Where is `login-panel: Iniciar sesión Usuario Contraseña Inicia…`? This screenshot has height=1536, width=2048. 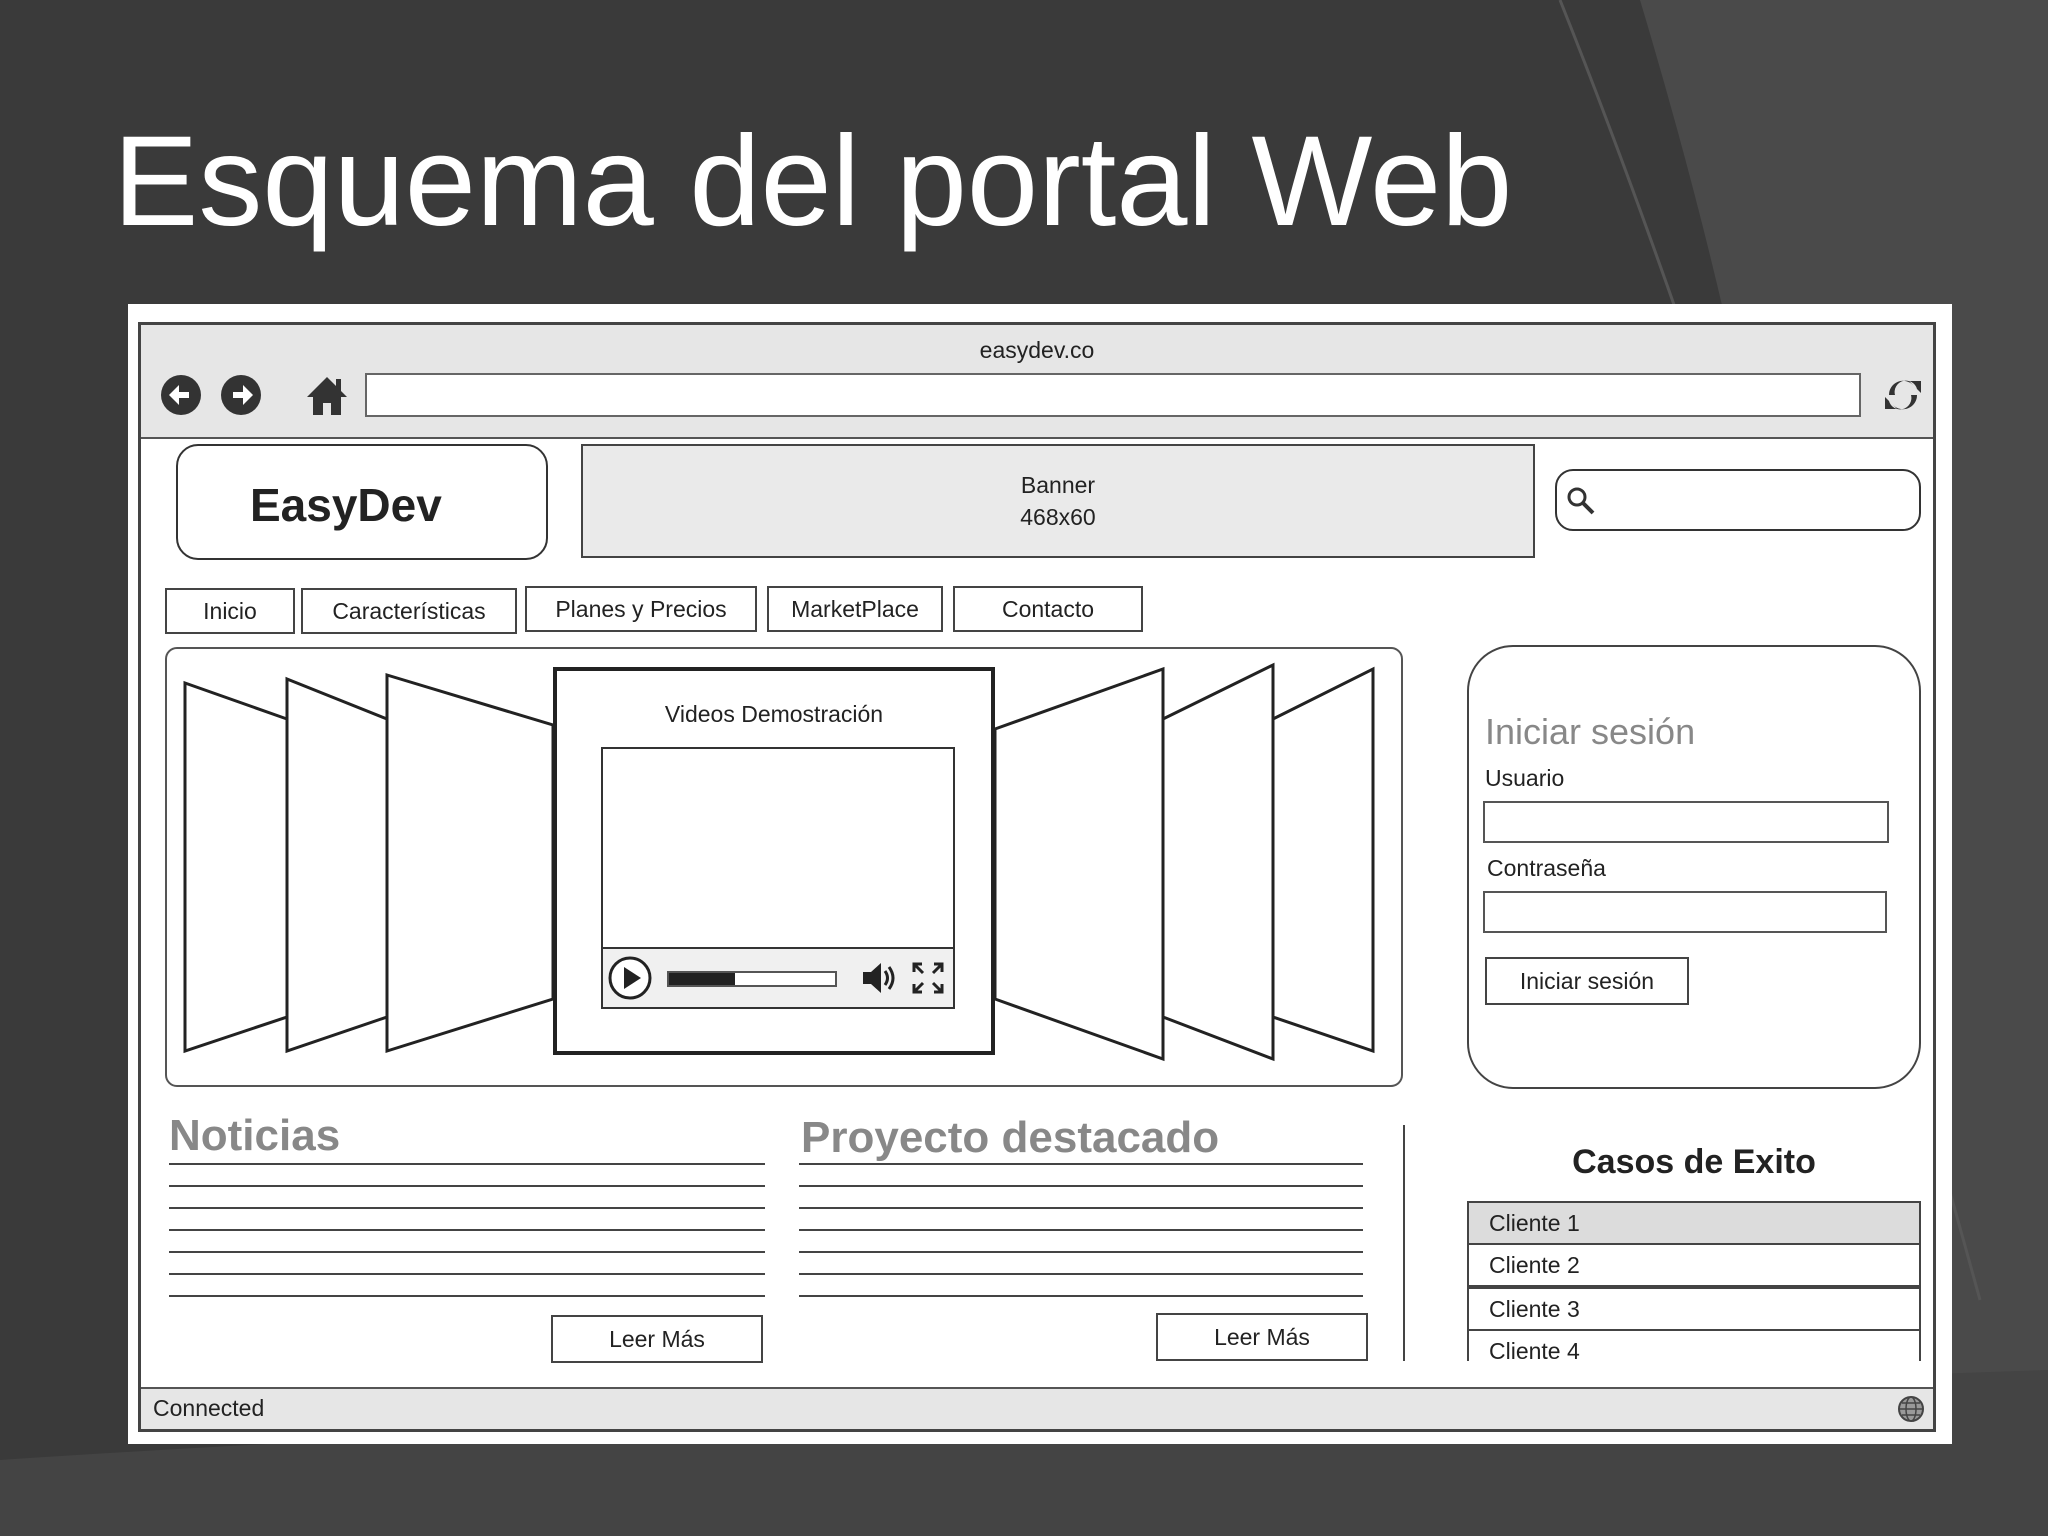 login-panel: Iniciar sesión Usuario Contraseña Inicia… is located at coordinates (1694, 867).